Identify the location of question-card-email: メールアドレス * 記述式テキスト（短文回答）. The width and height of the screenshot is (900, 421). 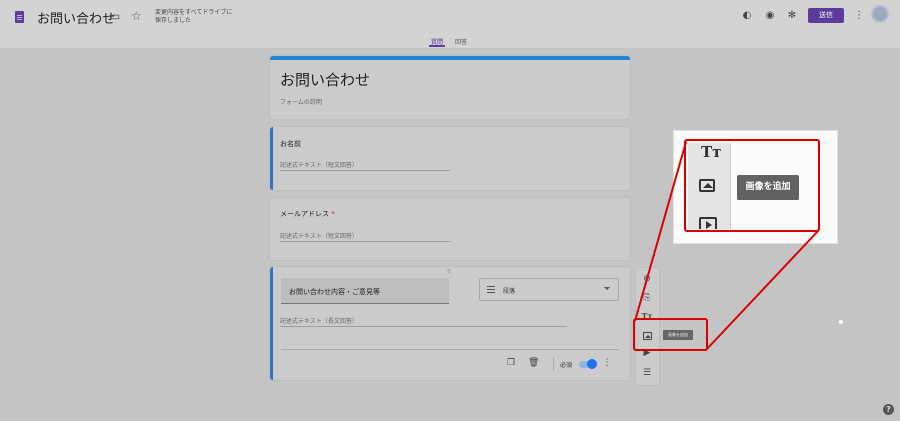
(450, 229).